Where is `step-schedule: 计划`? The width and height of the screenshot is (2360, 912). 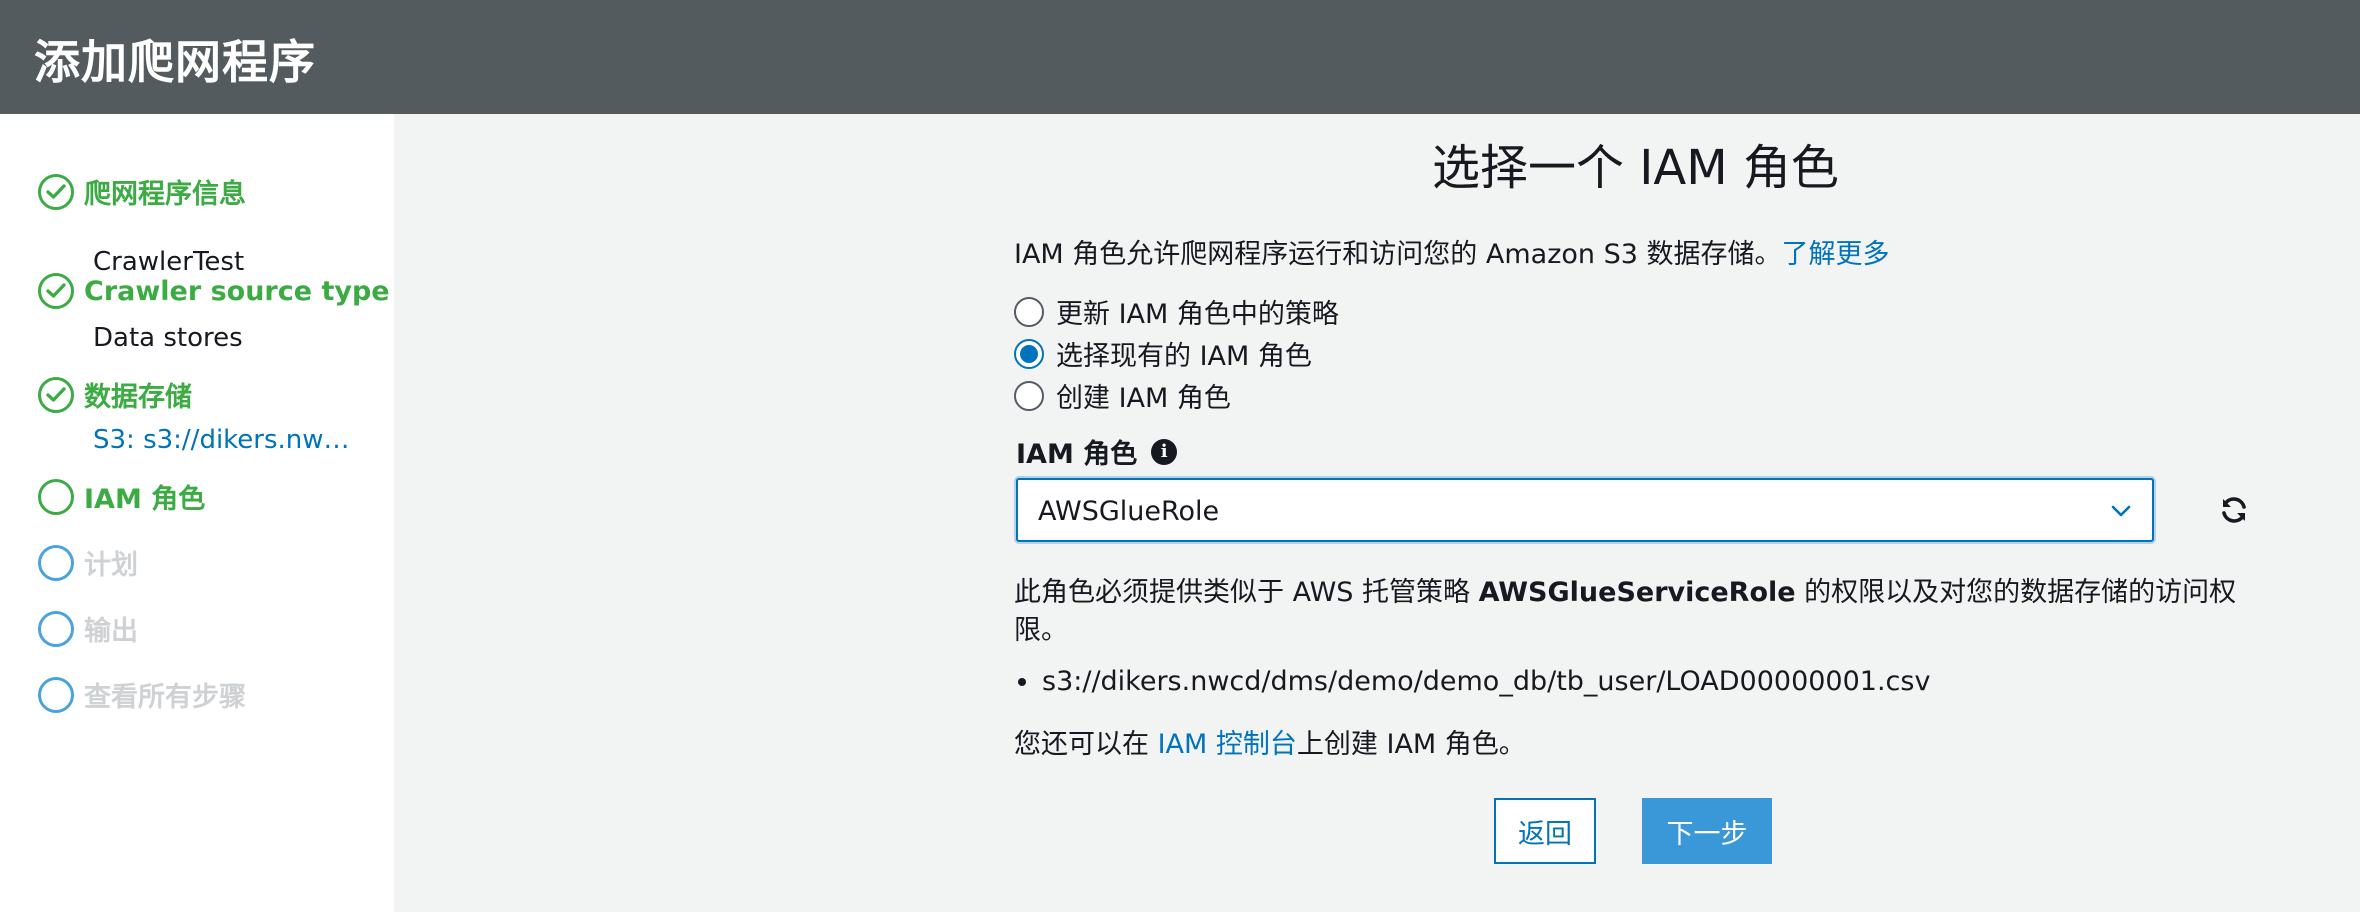 step-schedule: 计划 is located at coordinates (88, 562).